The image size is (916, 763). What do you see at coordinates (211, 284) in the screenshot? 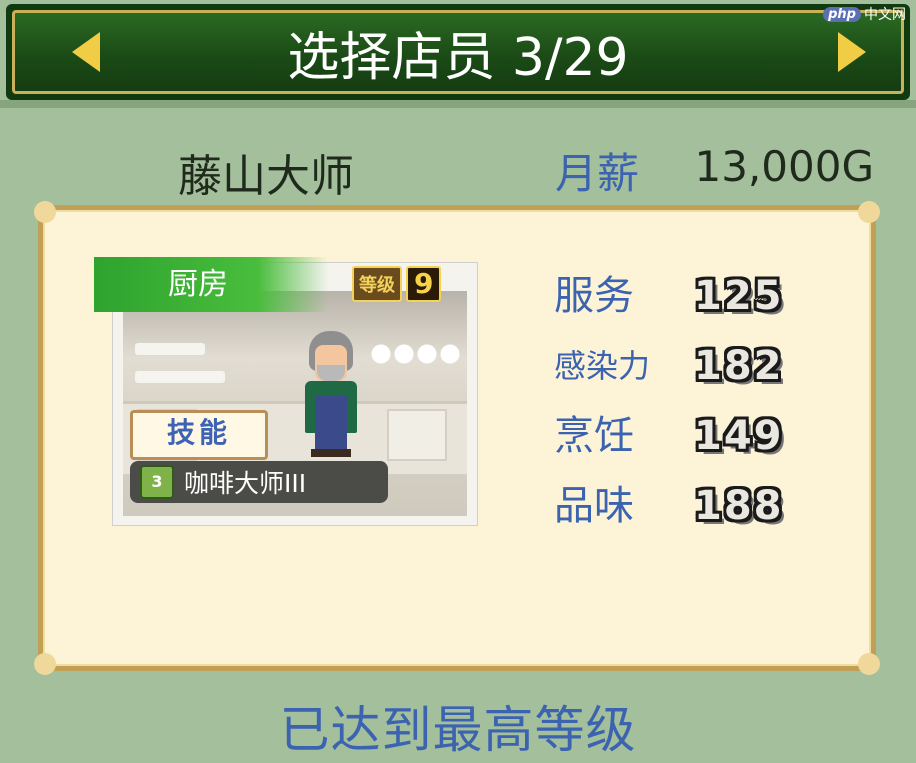
I see `department-tag: 厨房` at bounding box center [211, 284].